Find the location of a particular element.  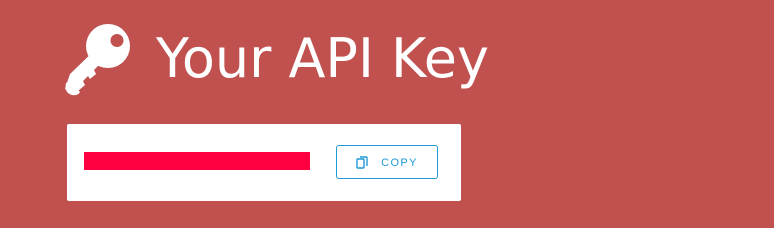

copy-icon is located at coordinates (362, 162).